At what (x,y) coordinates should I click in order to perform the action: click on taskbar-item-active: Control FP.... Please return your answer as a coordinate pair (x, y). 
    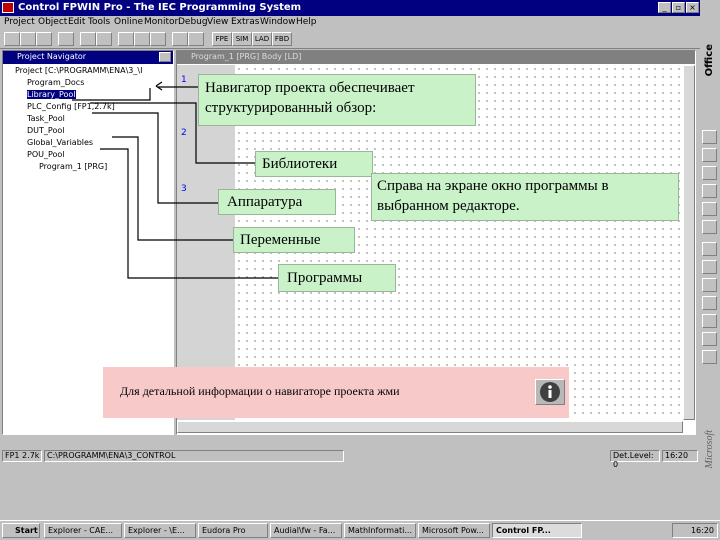
    Looking at the image, I should click on (537, 530).